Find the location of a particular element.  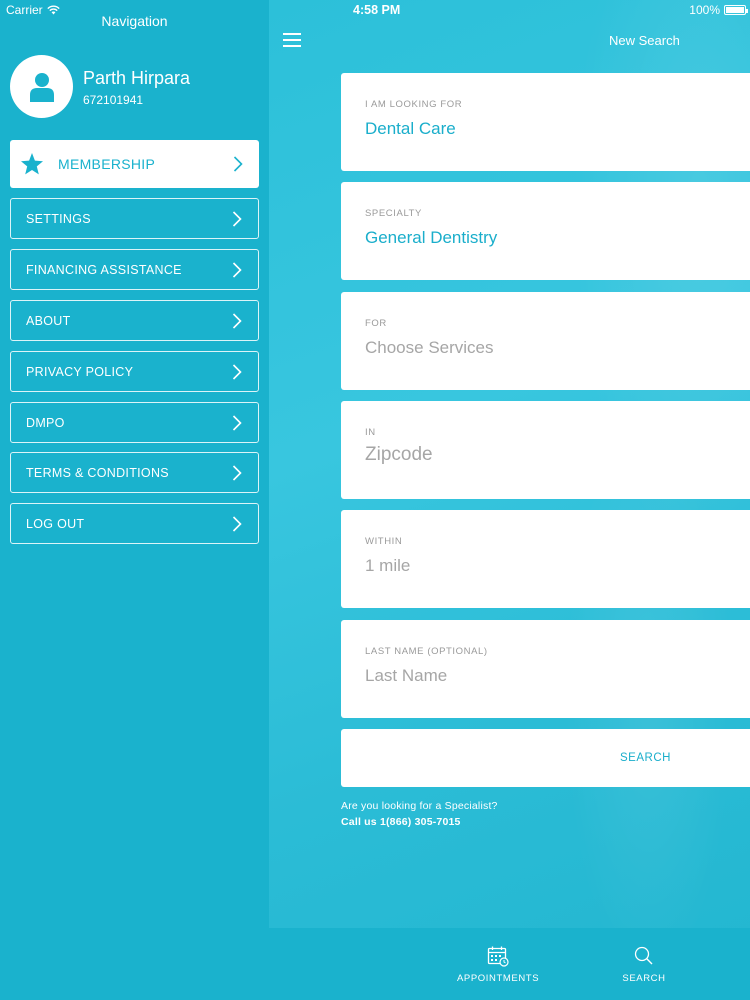

menu-item-settings: SETTINGS is located at coordinates (134, 218).